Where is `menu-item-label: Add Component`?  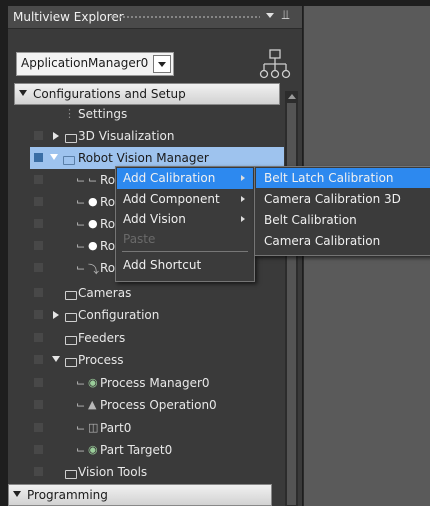 menu-item-label: Add Component is located at coordinates (171, 199).